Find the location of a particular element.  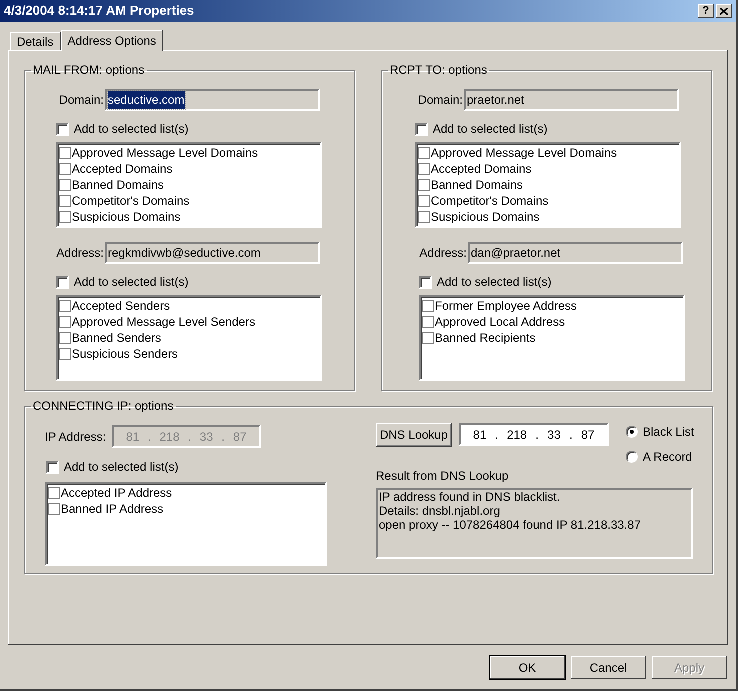

dialog-button: Cancel is located at coordinates (608, 667).